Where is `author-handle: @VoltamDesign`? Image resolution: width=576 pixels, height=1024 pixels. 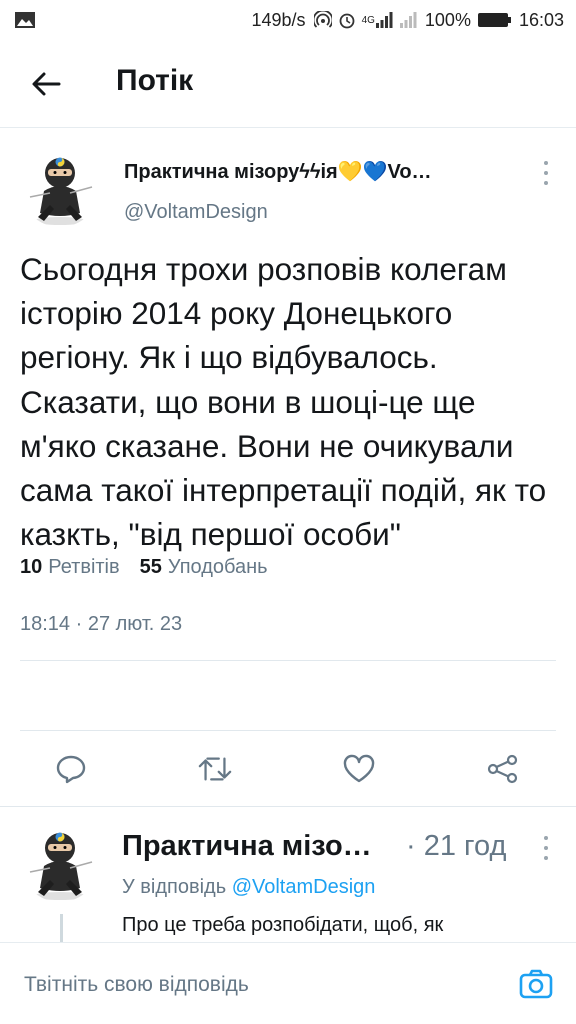
author-handle: @VoltamDesign is located at coordinates (196, 212).